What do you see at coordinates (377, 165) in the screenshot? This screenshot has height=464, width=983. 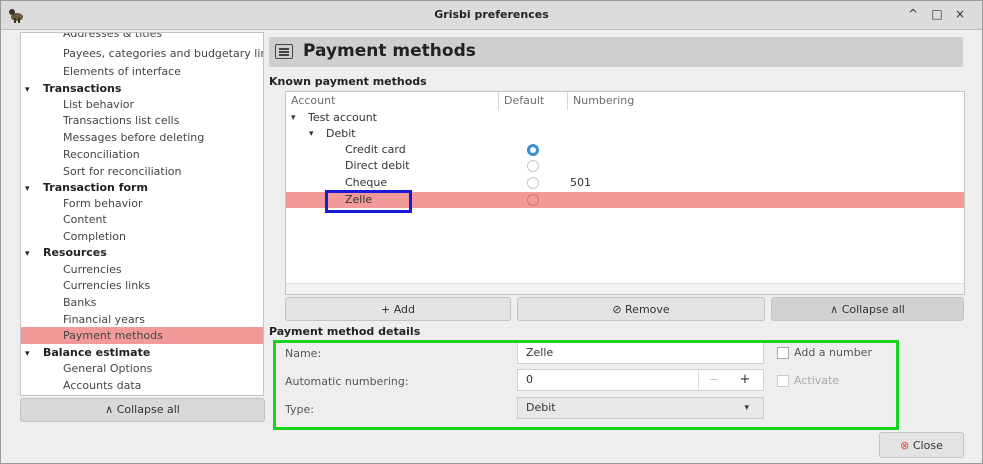 I see `tree-row-label: Direct debit` at bounding box center [377, 165].